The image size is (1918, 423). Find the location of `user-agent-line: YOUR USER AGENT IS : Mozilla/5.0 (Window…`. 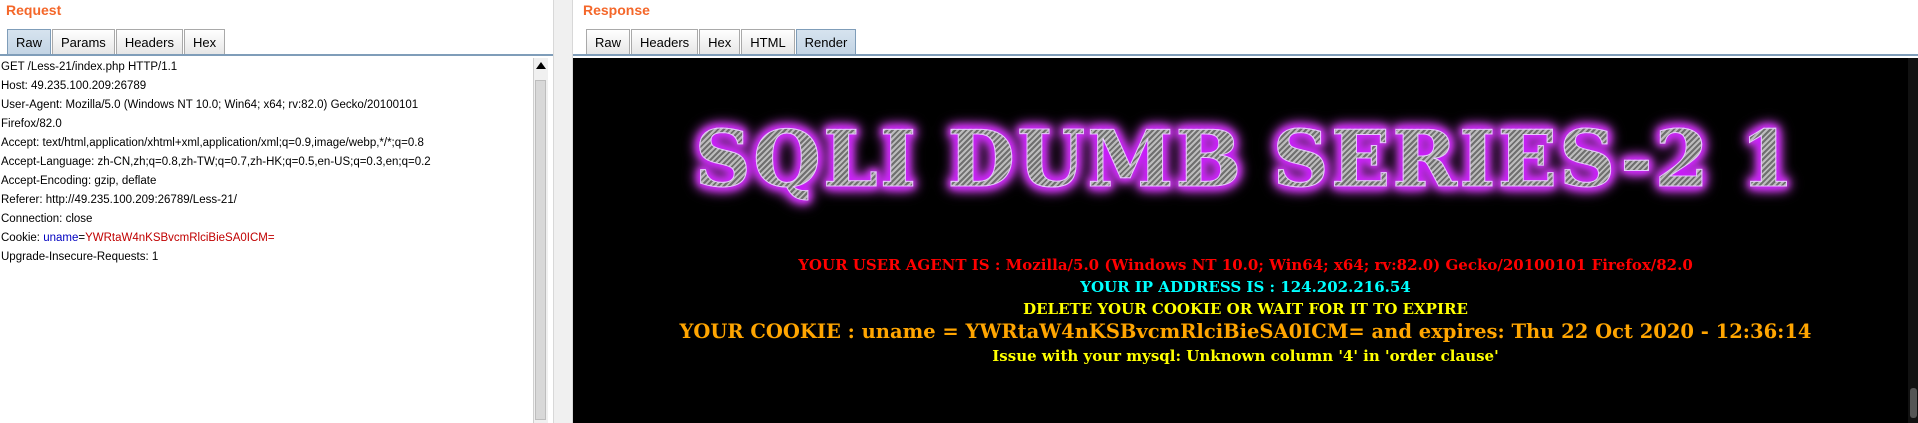

user-agent-line: YOUR USER AGENT IS : Mozilla/5.0 (Window… is located at coordinates (1245, 265).